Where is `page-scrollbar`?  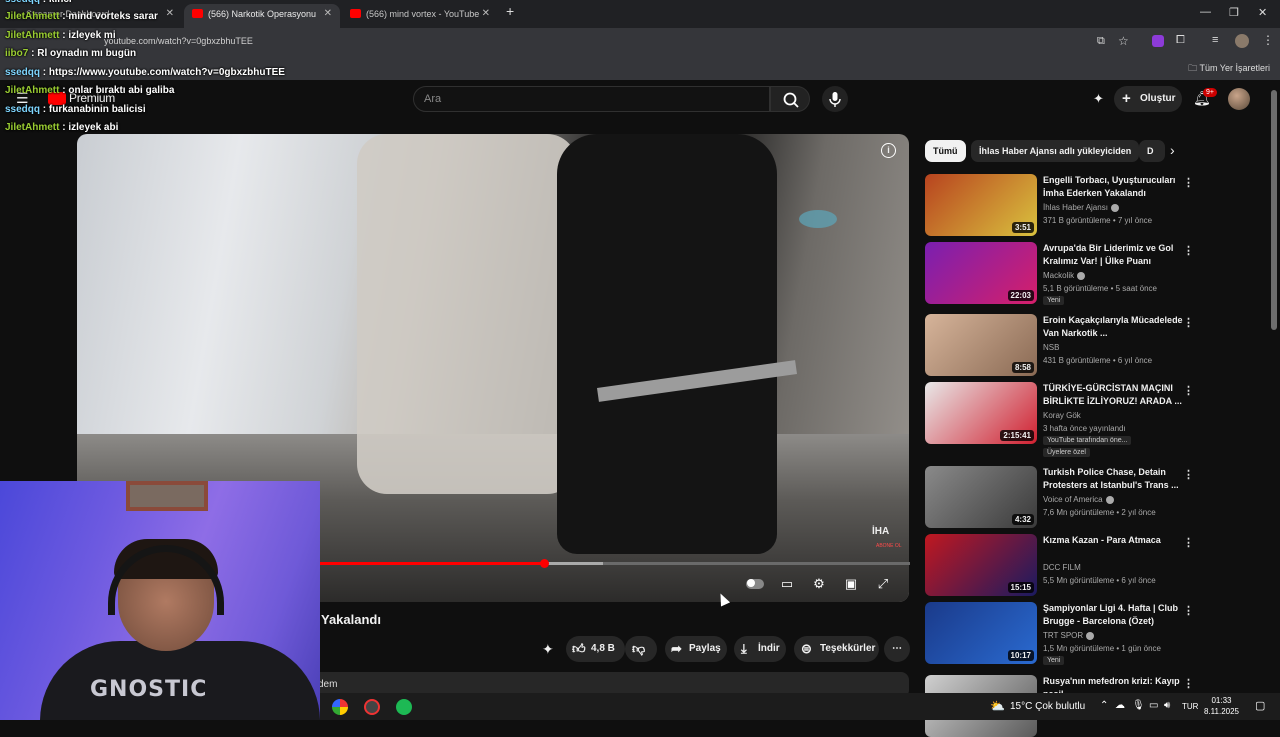
page-scrollbar is located at coordinates (1274, 210).